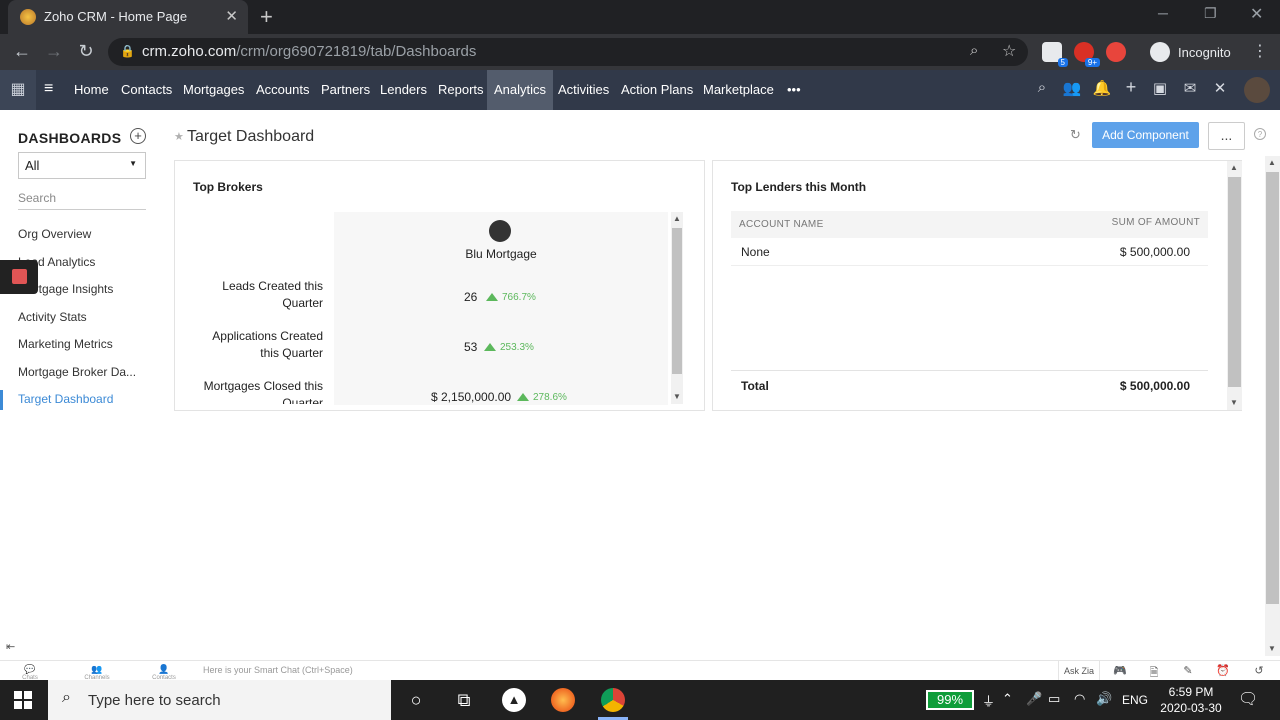 This screenshot has height=720, width=1280. Describe the element at coordinates (19, 277) in the screenshot. I see `floating-record-button` at that location.